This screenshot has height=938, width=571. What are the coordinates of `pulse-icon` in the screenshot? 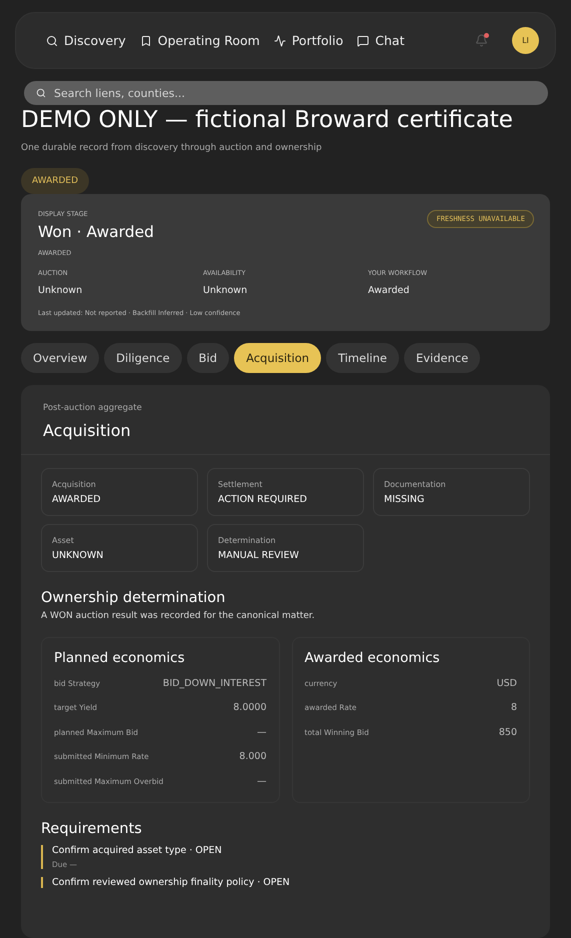 It's located at (280, 40).